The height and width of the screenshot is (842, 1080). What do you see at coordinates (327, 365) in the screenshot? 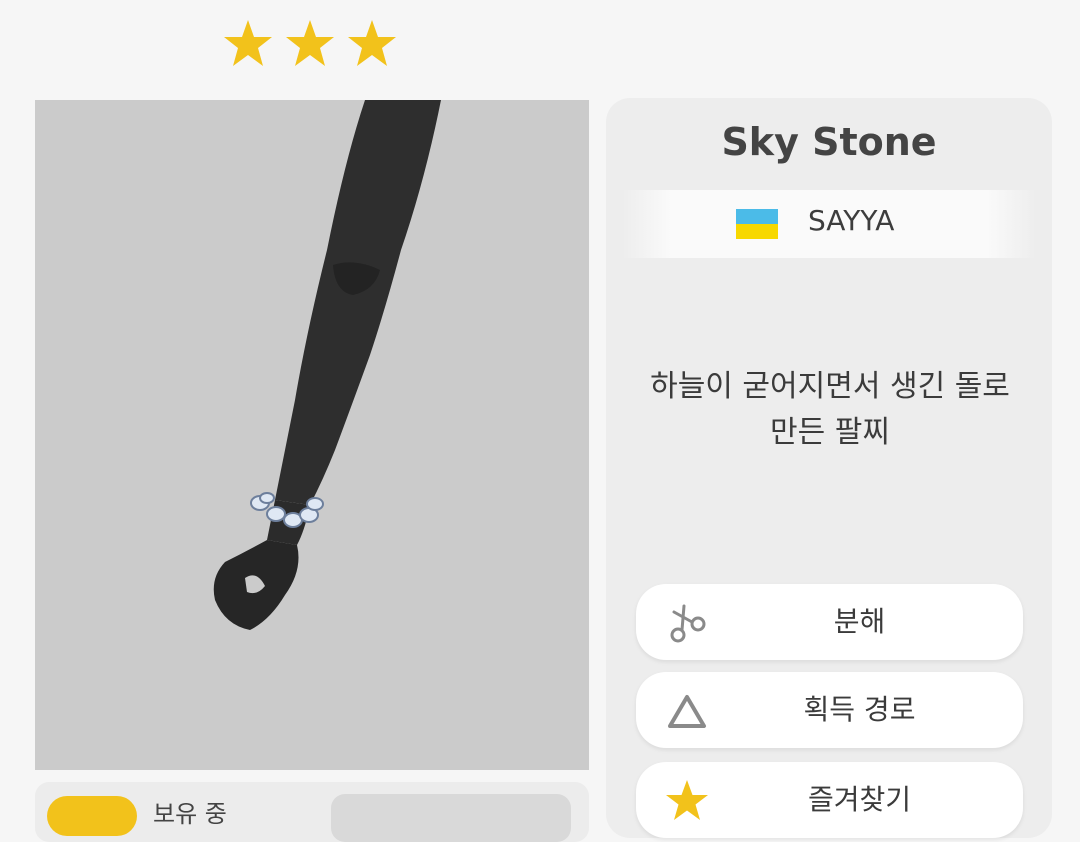
I see `arm-model-image` at bounding box center [327, 365].